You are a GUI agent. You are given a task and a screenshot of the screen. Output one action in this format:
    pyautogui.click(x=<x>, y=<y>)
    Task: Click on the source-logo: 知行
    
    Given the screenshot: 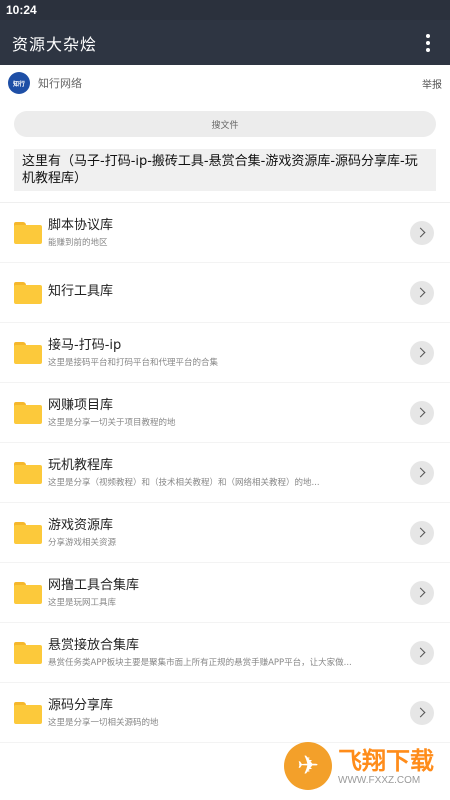 What is the action you would take?
    pyautogui.click(x=19, y=83)
    